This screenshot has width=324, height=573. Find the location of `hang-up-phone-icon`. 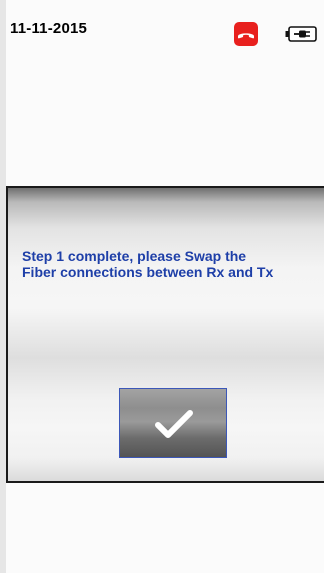

hang-up-phone-icon is located at coordinates (246, 34).